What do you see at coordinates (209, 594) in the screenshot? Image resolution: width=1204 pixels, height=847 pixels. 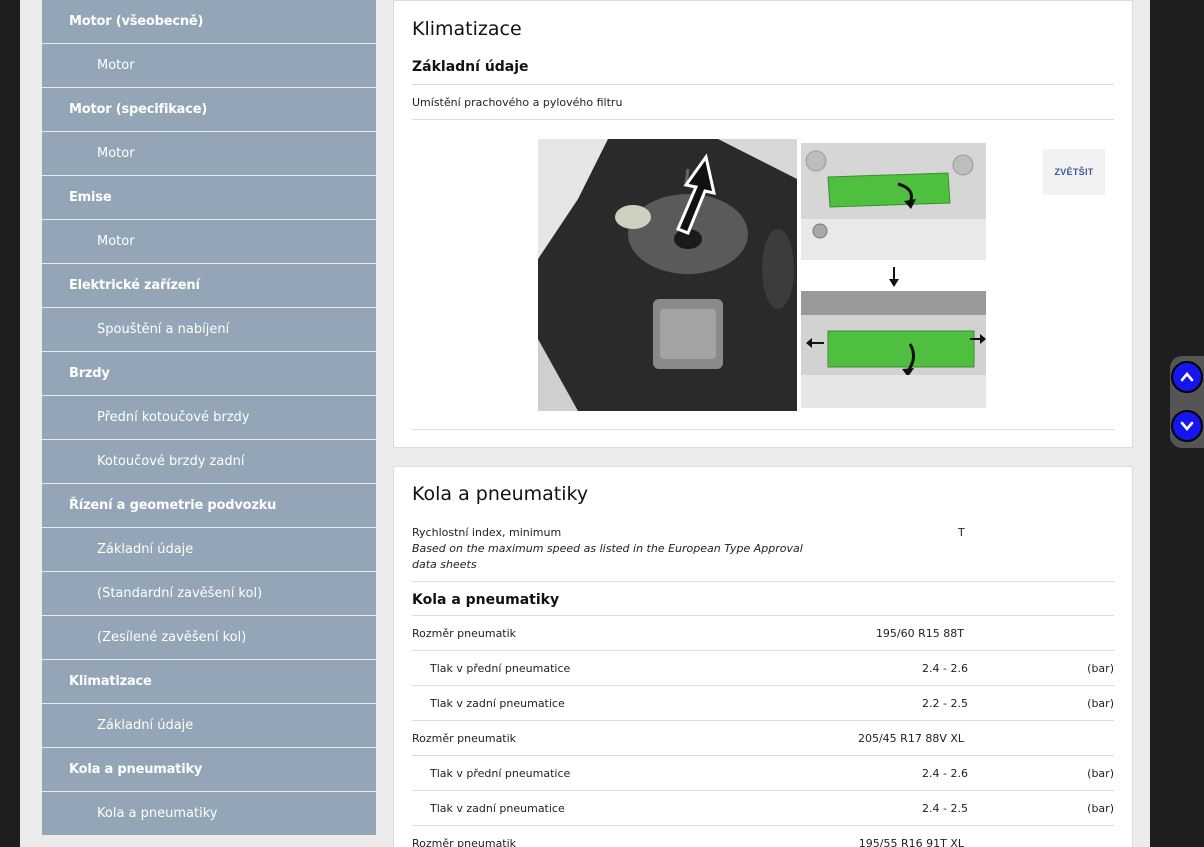 I see `sidebar-item: (Standardní zavěšení kol)` at bounding box center [209, 594].